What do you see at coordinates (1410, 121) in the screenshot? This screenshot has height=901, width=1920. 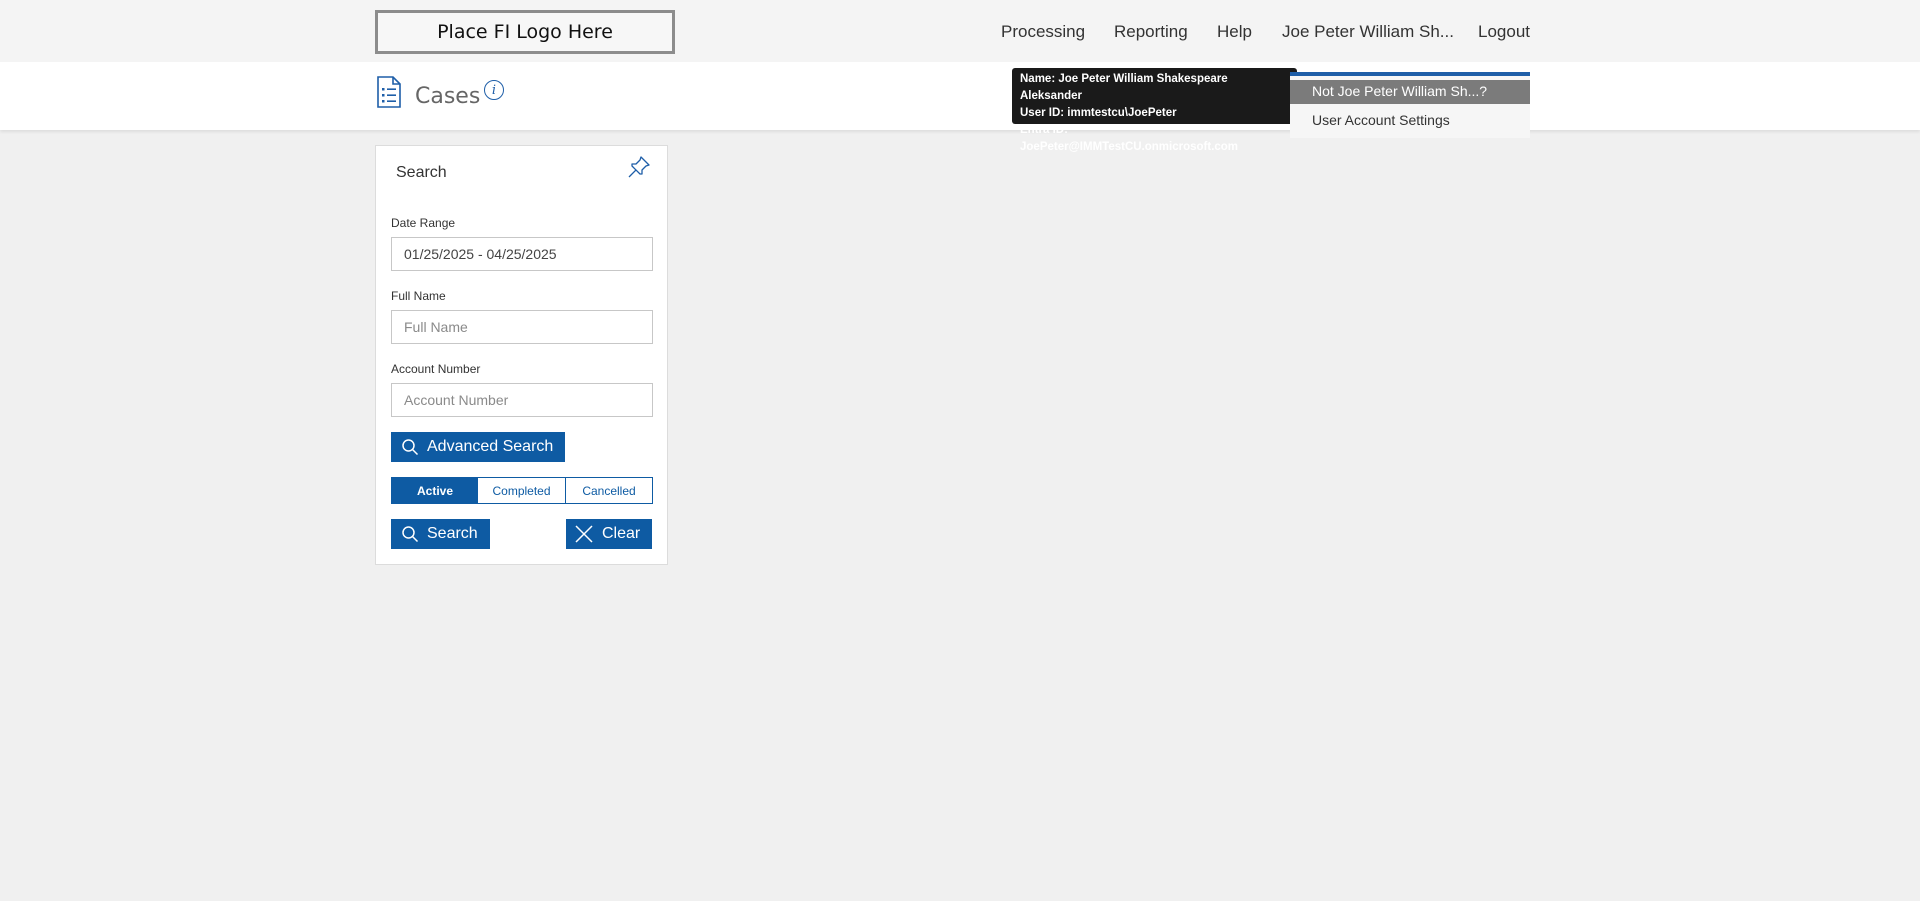 I see `menu-item-account-settings: User Account Settings` at bounding box center [1410, 121].